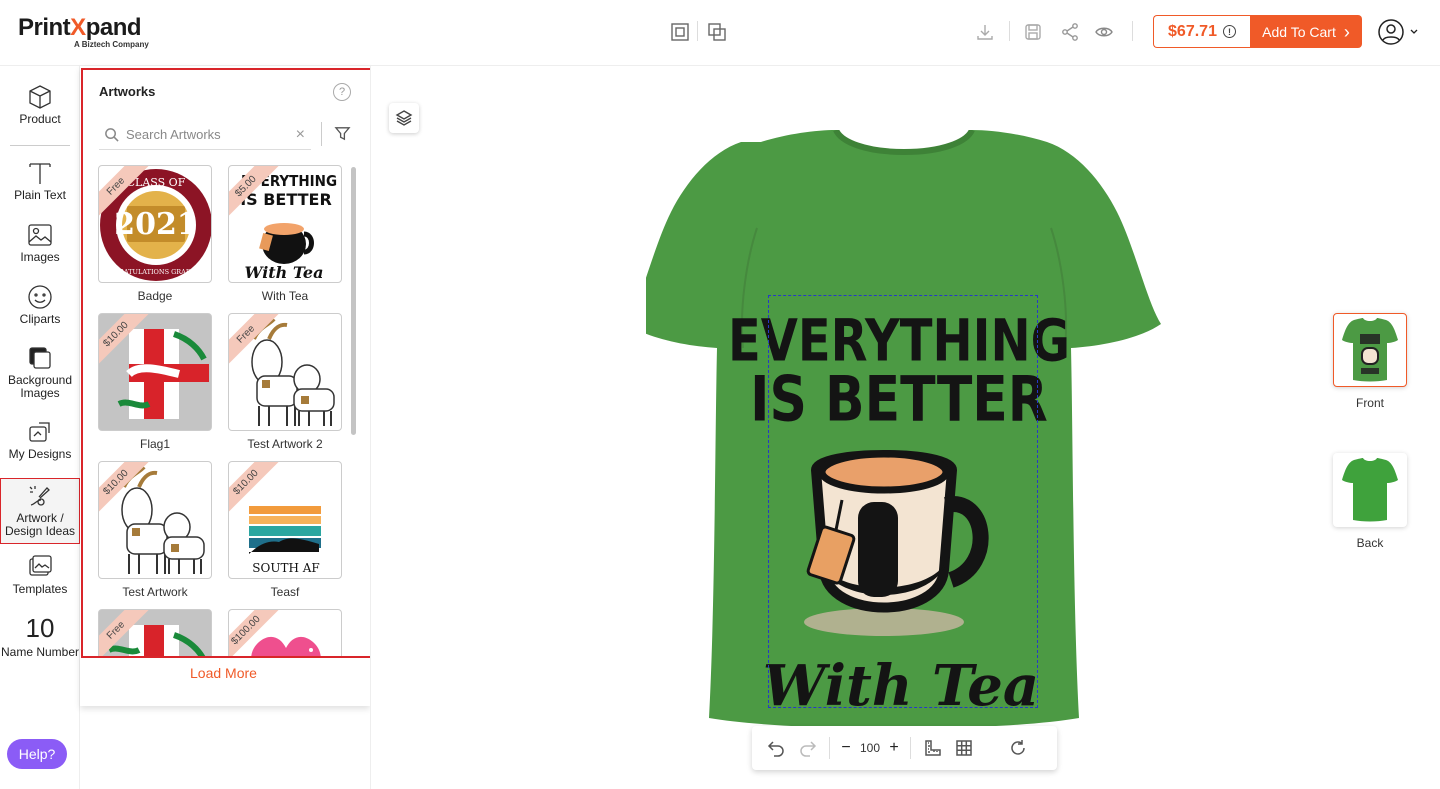 The height and width of the screenshot is (789, 1440). I want to click on undo-icon, so click(776, 748).